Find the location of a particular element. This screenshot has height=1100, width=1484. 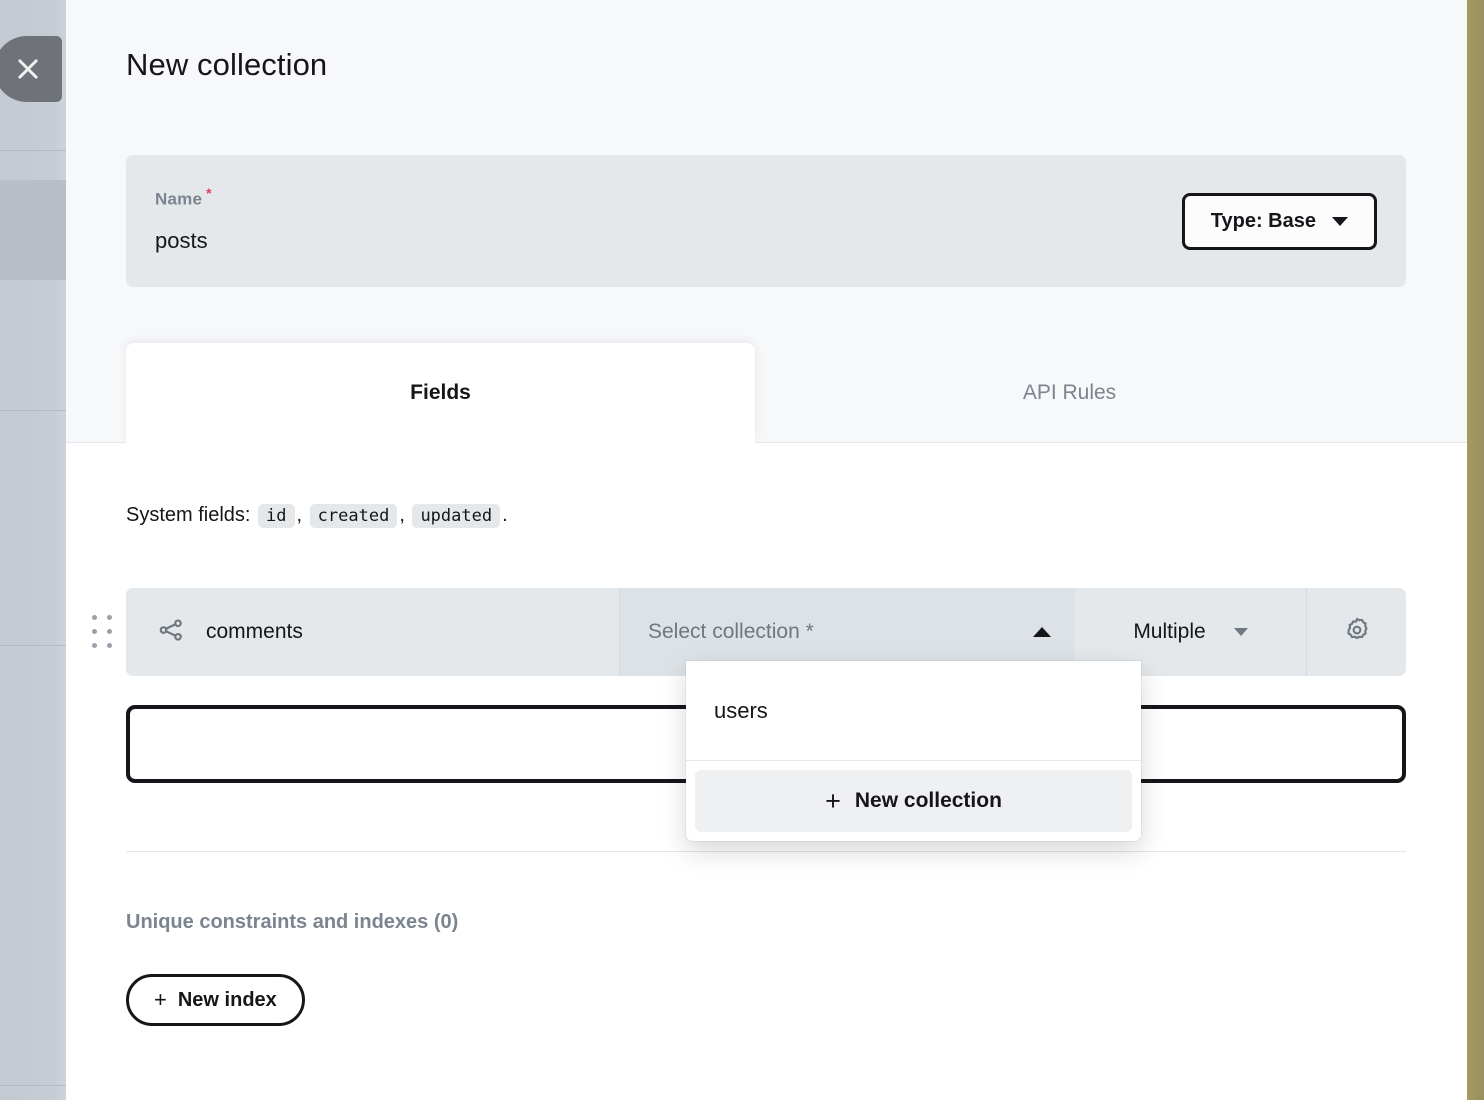

system-field-updated: updated is located at coordinates (456, 516).